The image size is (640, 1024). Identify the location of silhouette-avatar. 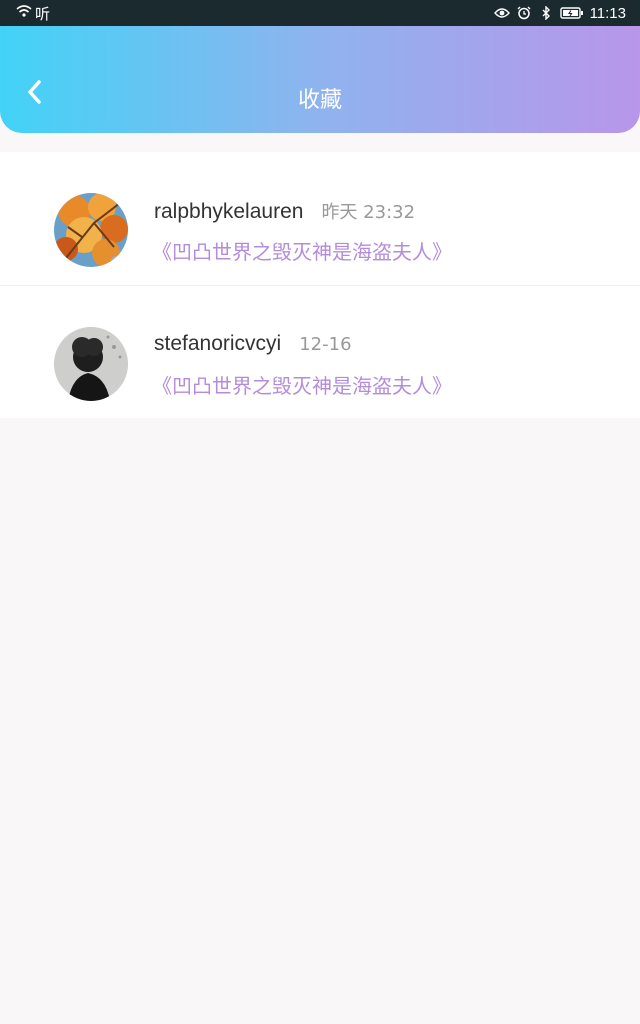
(91, 364).